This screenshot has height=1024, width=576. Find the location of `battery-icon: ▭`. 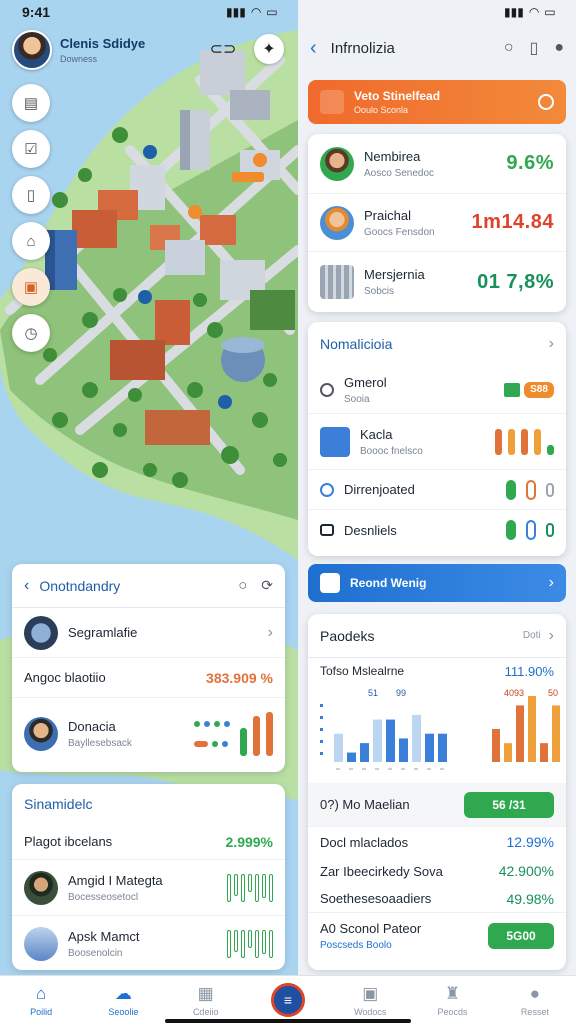

battery-icon: ▭ is located at coordinates (550, 12).